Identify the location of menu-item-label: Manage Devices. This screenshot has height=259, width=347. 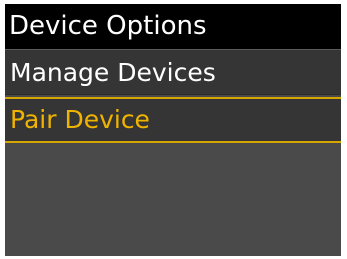
(113, 72).